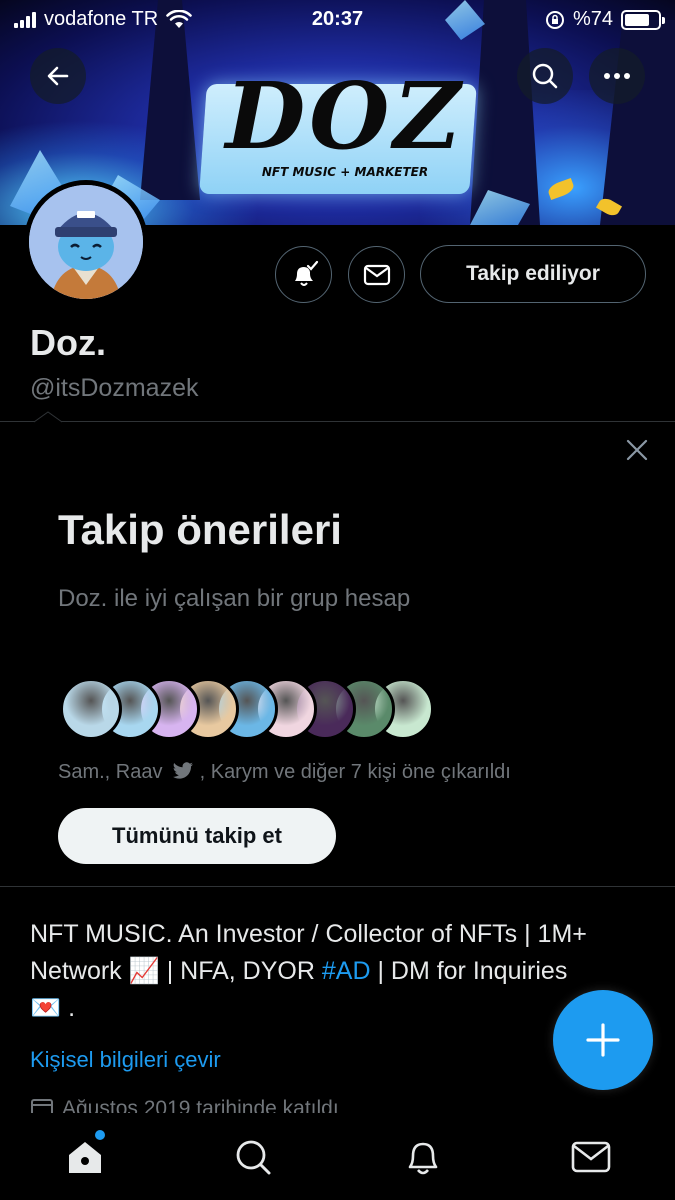 The width and height of the screenshot is (675, 1200). I want to click on rotation-lock-icon, so click(554, 19).